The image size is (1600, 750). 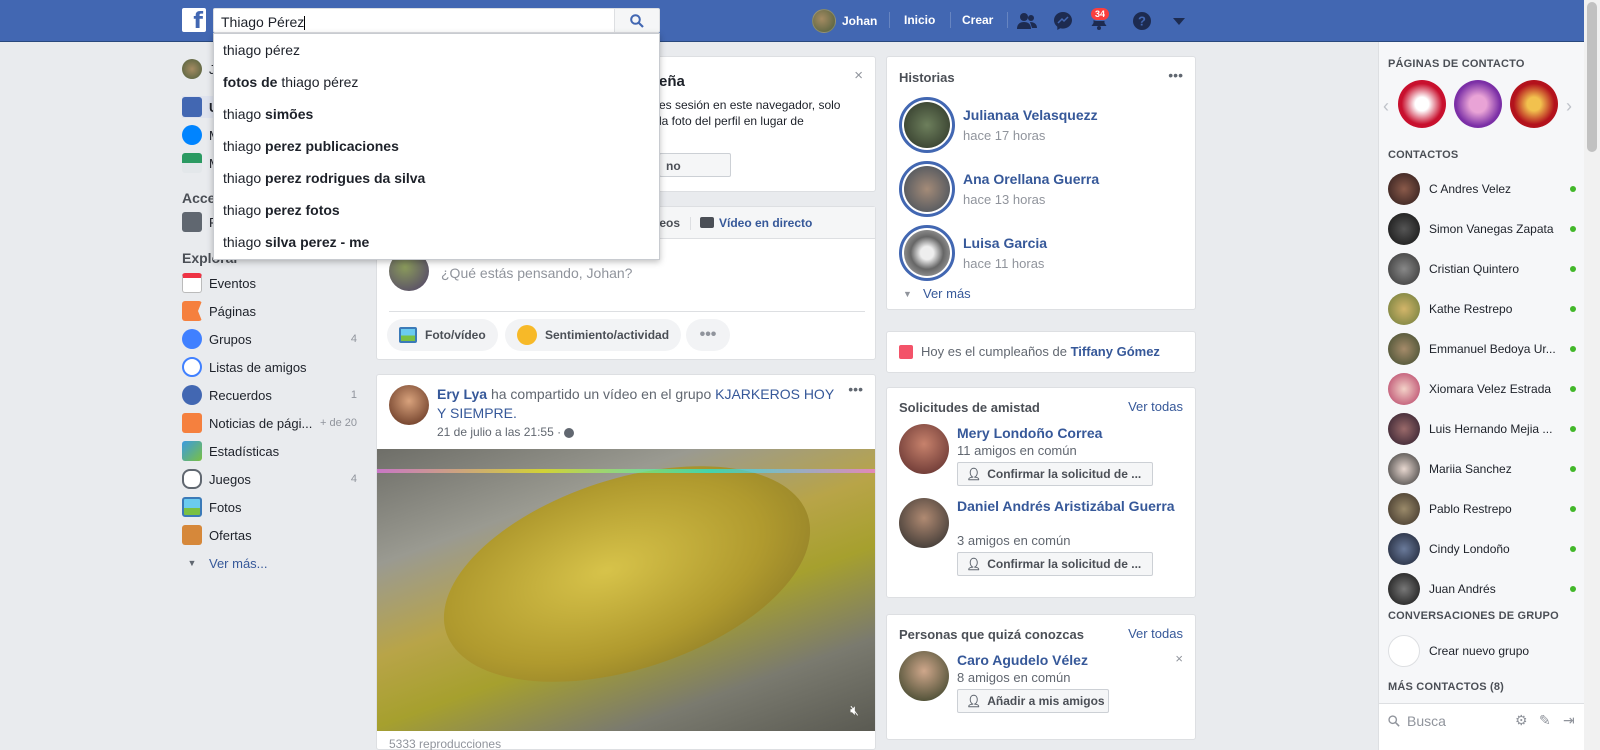 I want to click on contact-item: Cristian Quintero, so click(x=1482, y=269).